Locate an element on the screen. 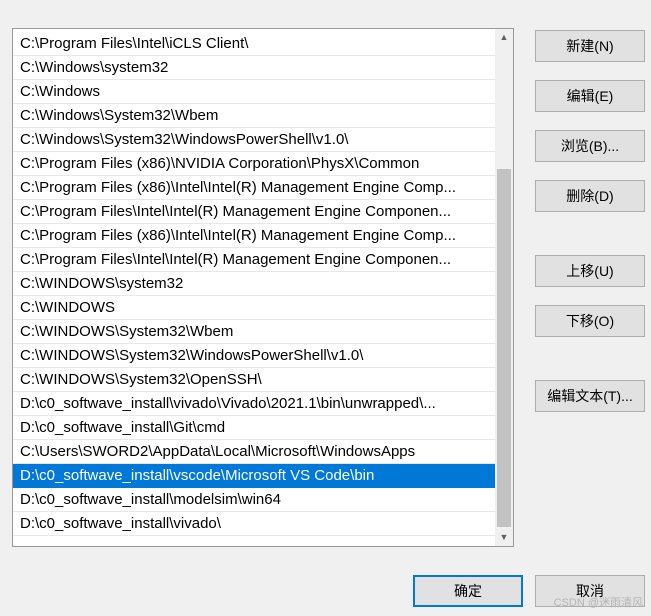 The height and width of the screenshot is (616, 651). path-list-item: C:\WINDOWS is located at coordinates (254, 308).